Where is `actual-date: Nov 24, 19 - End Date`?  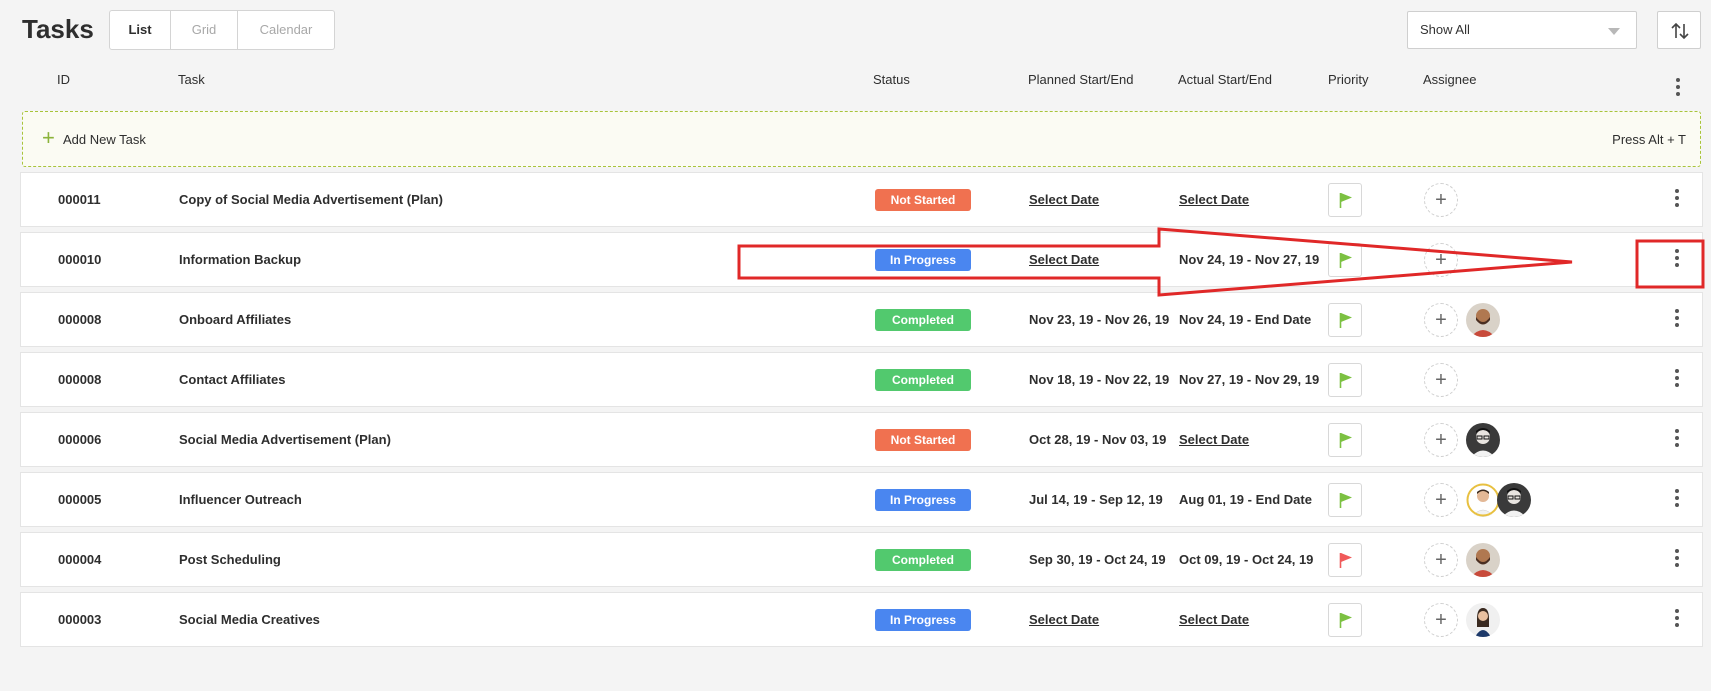
actual-date: Nov 24, 19 - End Date is located at coordinates (1245, 319).